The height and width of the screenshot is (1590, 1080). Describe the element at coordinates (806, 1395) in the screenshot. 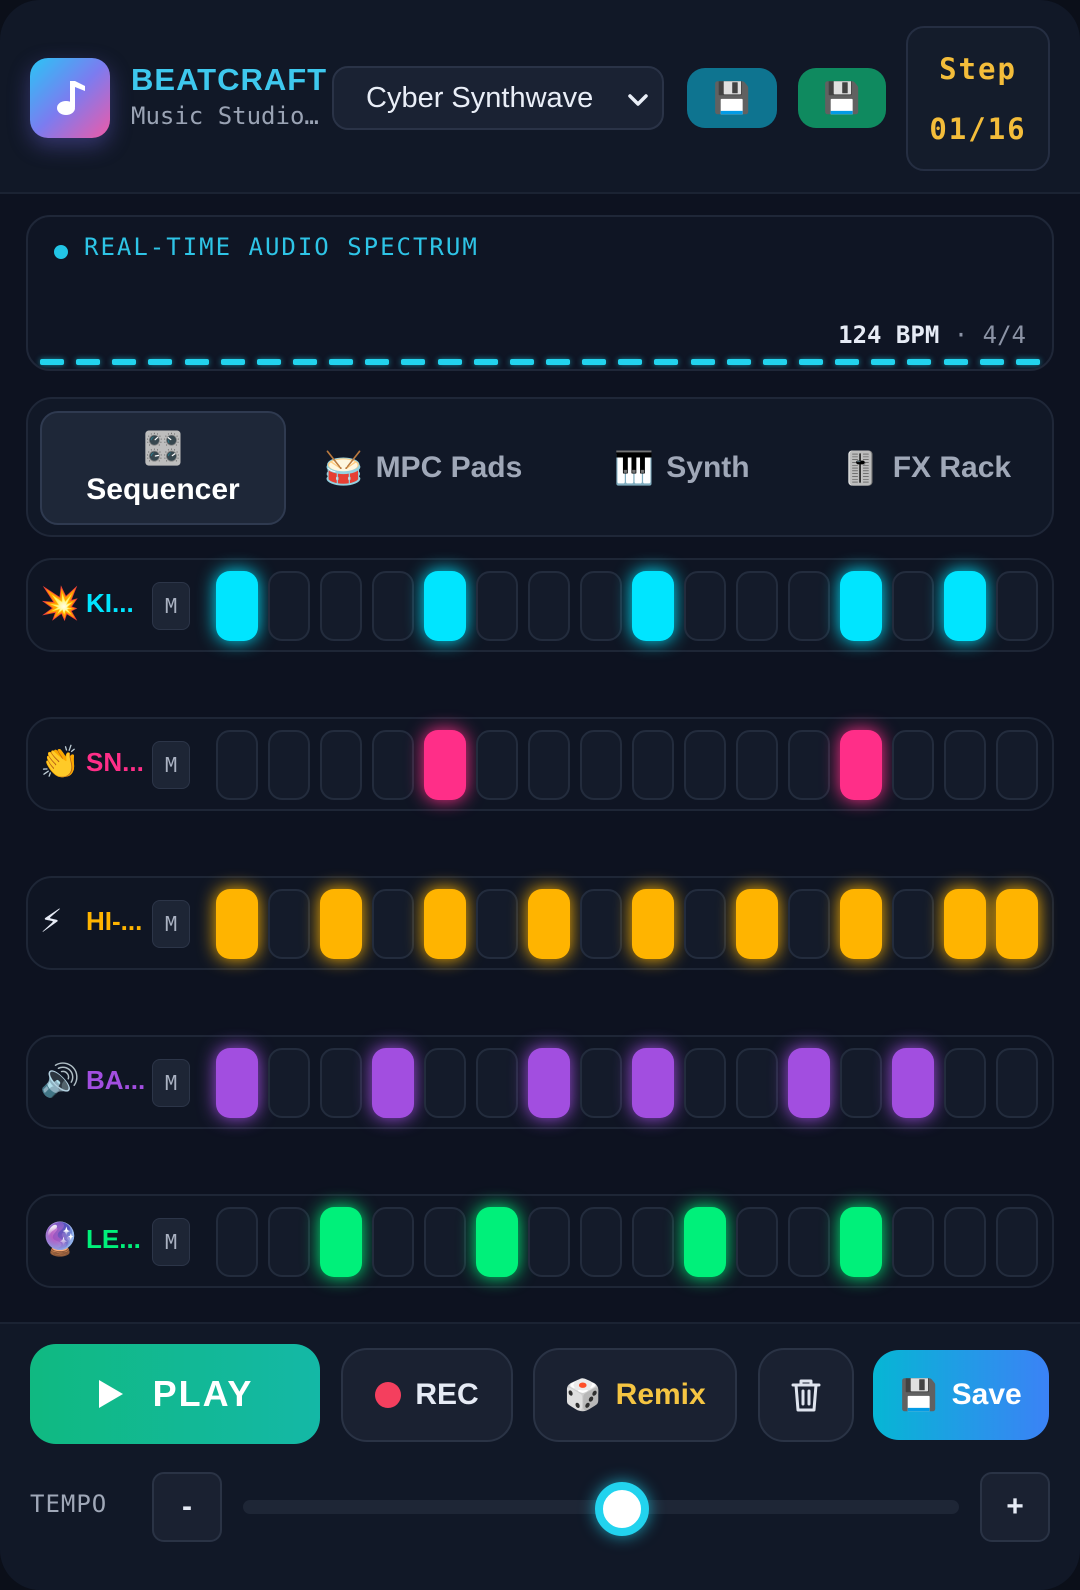

I see `clear-button` at that location.